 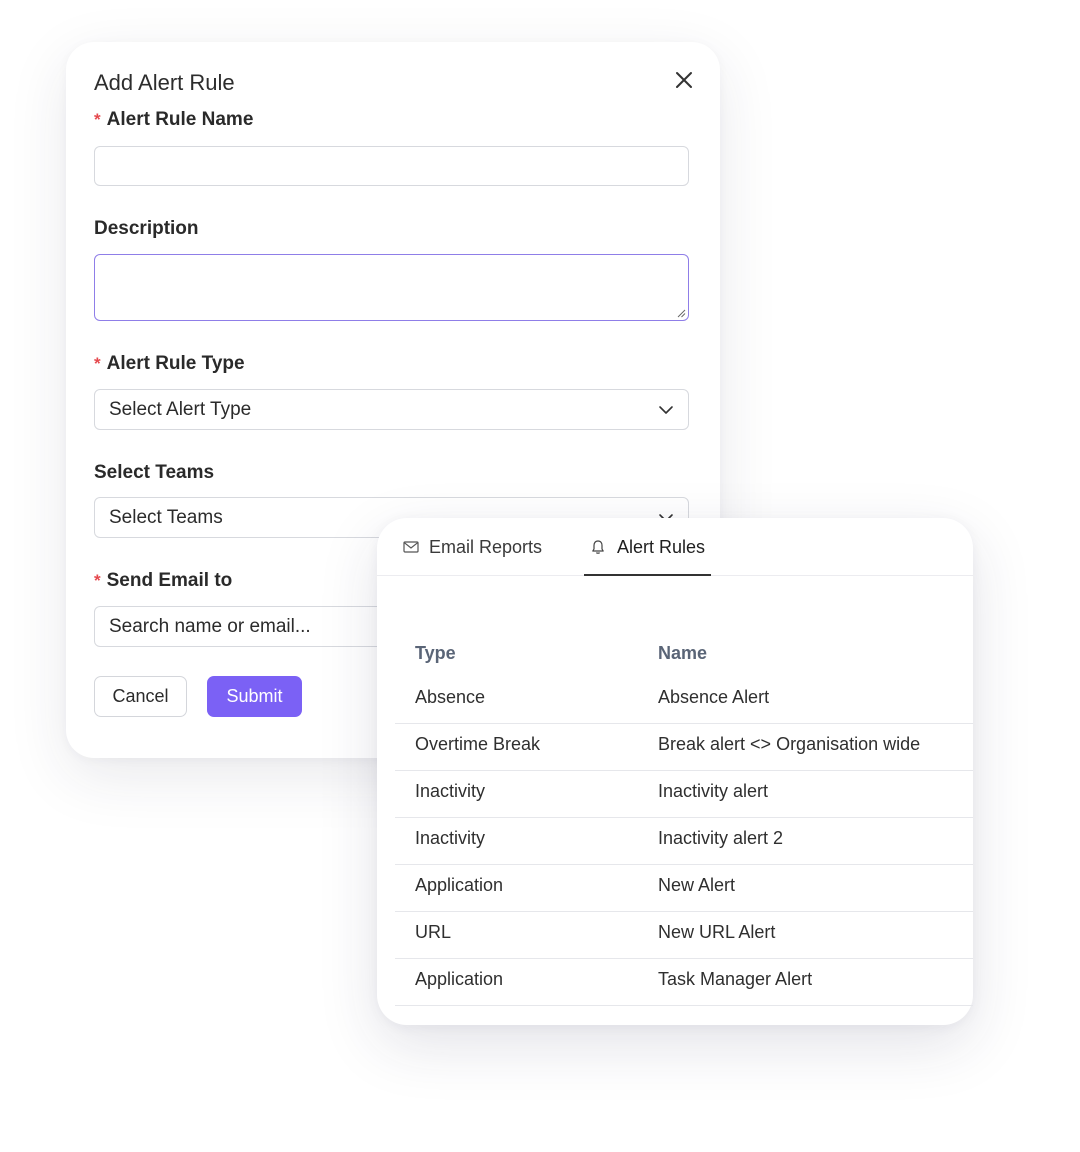 I want to click on chevron-down-icon, so click(x=666, y=410).